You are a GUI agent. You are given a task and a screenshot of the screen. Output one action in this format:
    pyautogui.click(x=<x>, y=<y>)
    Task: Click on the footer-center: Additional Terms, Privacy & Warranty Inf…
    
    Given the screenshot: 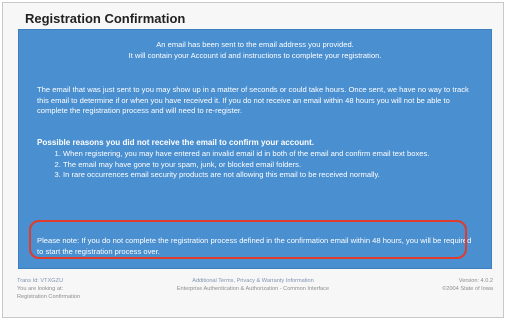 What is the action you would take?
    pyautogui.click(x=253, y=285)
    